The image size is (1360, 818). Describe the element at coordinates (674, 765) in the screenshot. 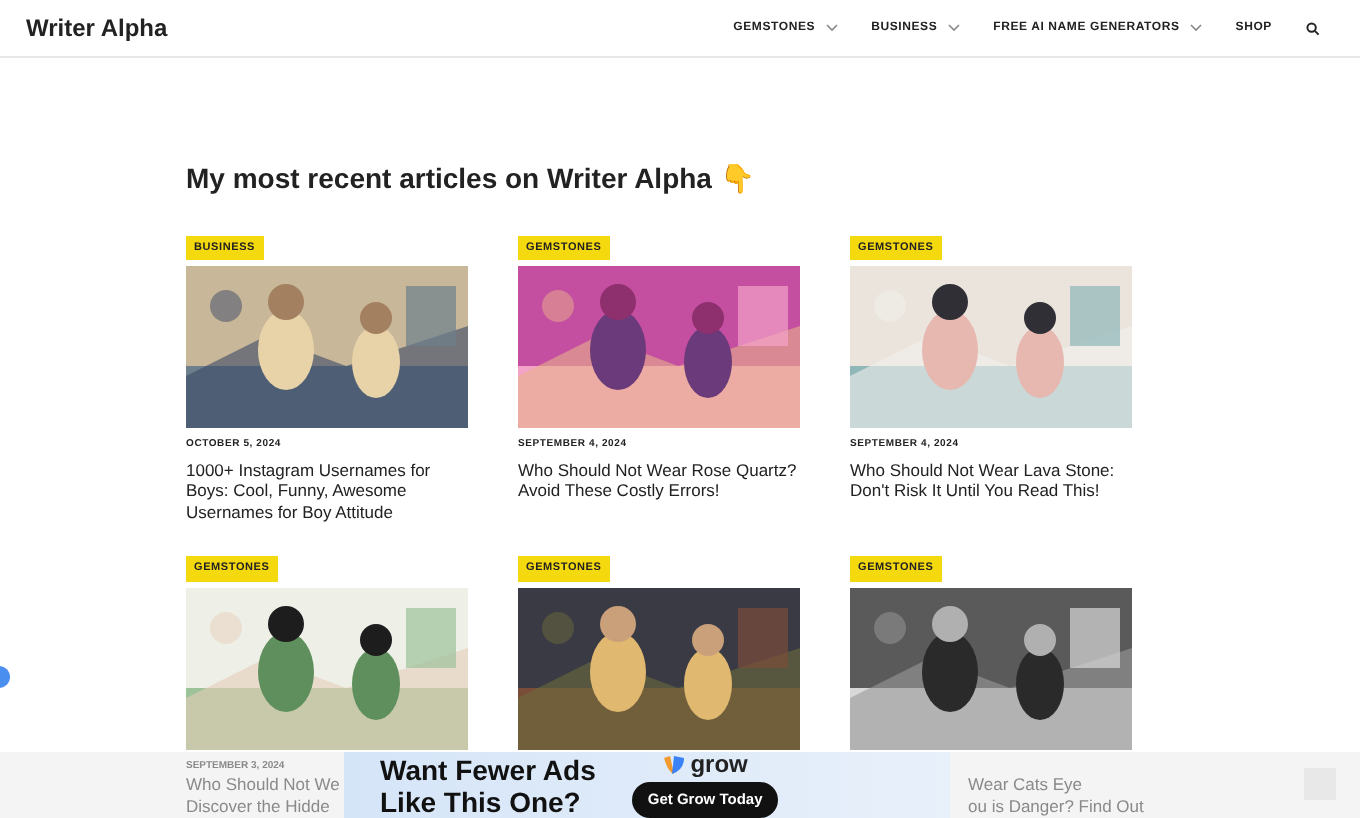

I see `brand-logo-icon` at that location.